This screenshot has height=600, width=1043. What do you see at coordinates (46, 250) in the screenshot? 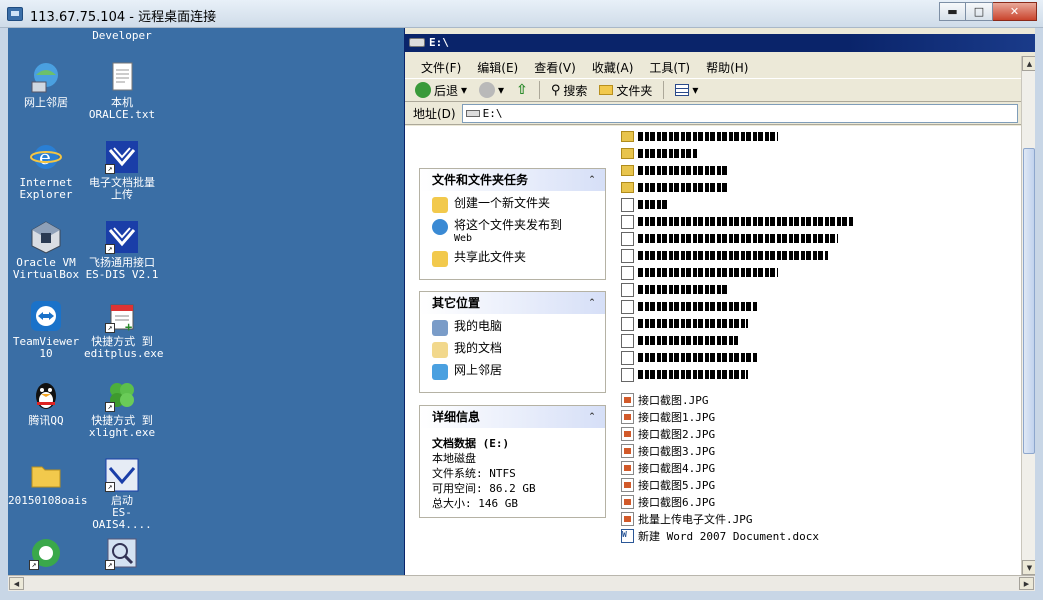
I see `desktop-icon-virtualbox: Oracle VM VirtualBox` at bounding box center [46, 250].